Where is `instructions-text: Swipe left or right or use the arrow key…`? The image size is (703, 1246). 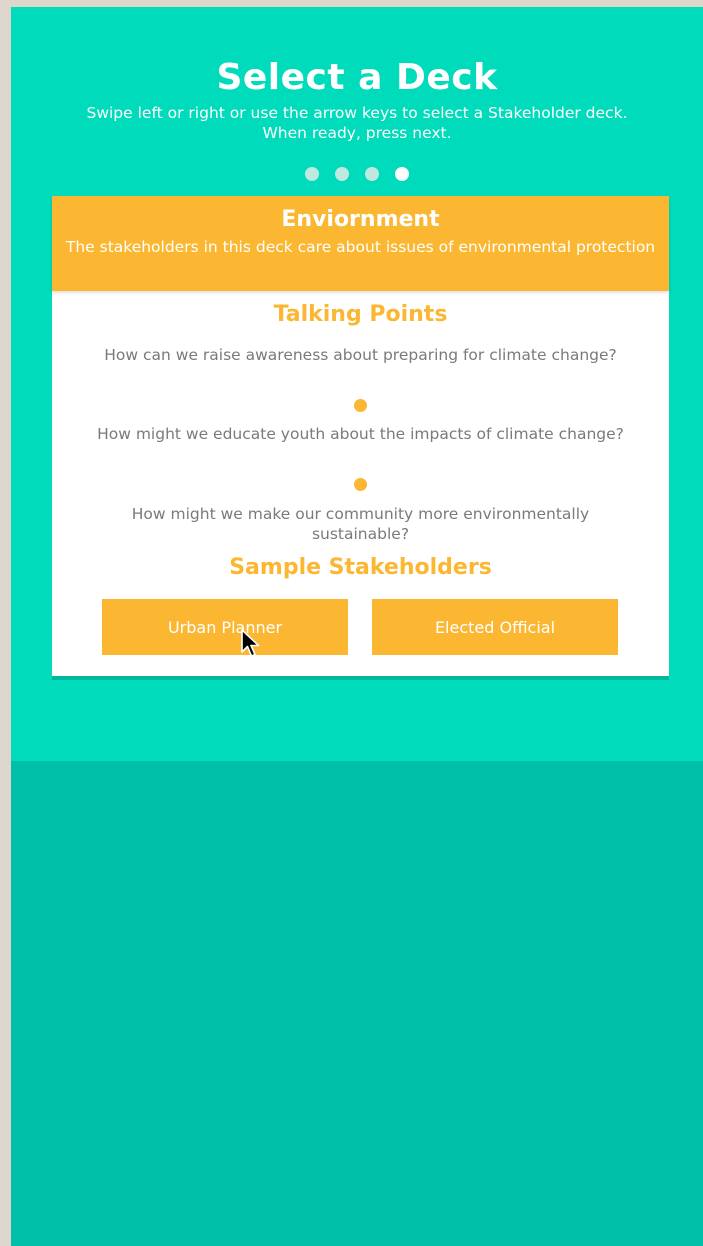 instructions-text: Swipe left or right or use the arrow key… is located at coordinates (357, 123).